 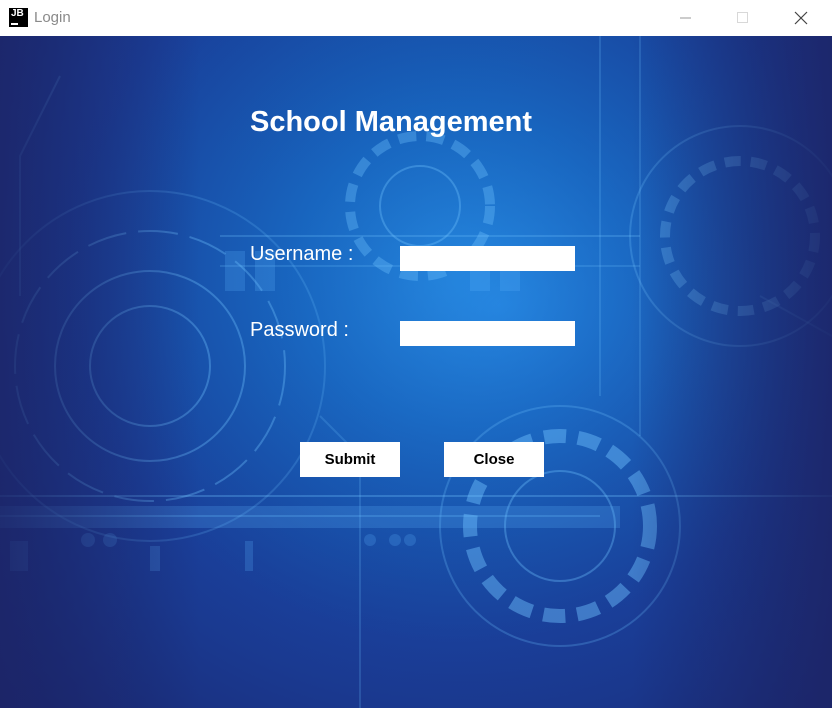 I want to click on app-icon: JB, so click(x=18, y=17).